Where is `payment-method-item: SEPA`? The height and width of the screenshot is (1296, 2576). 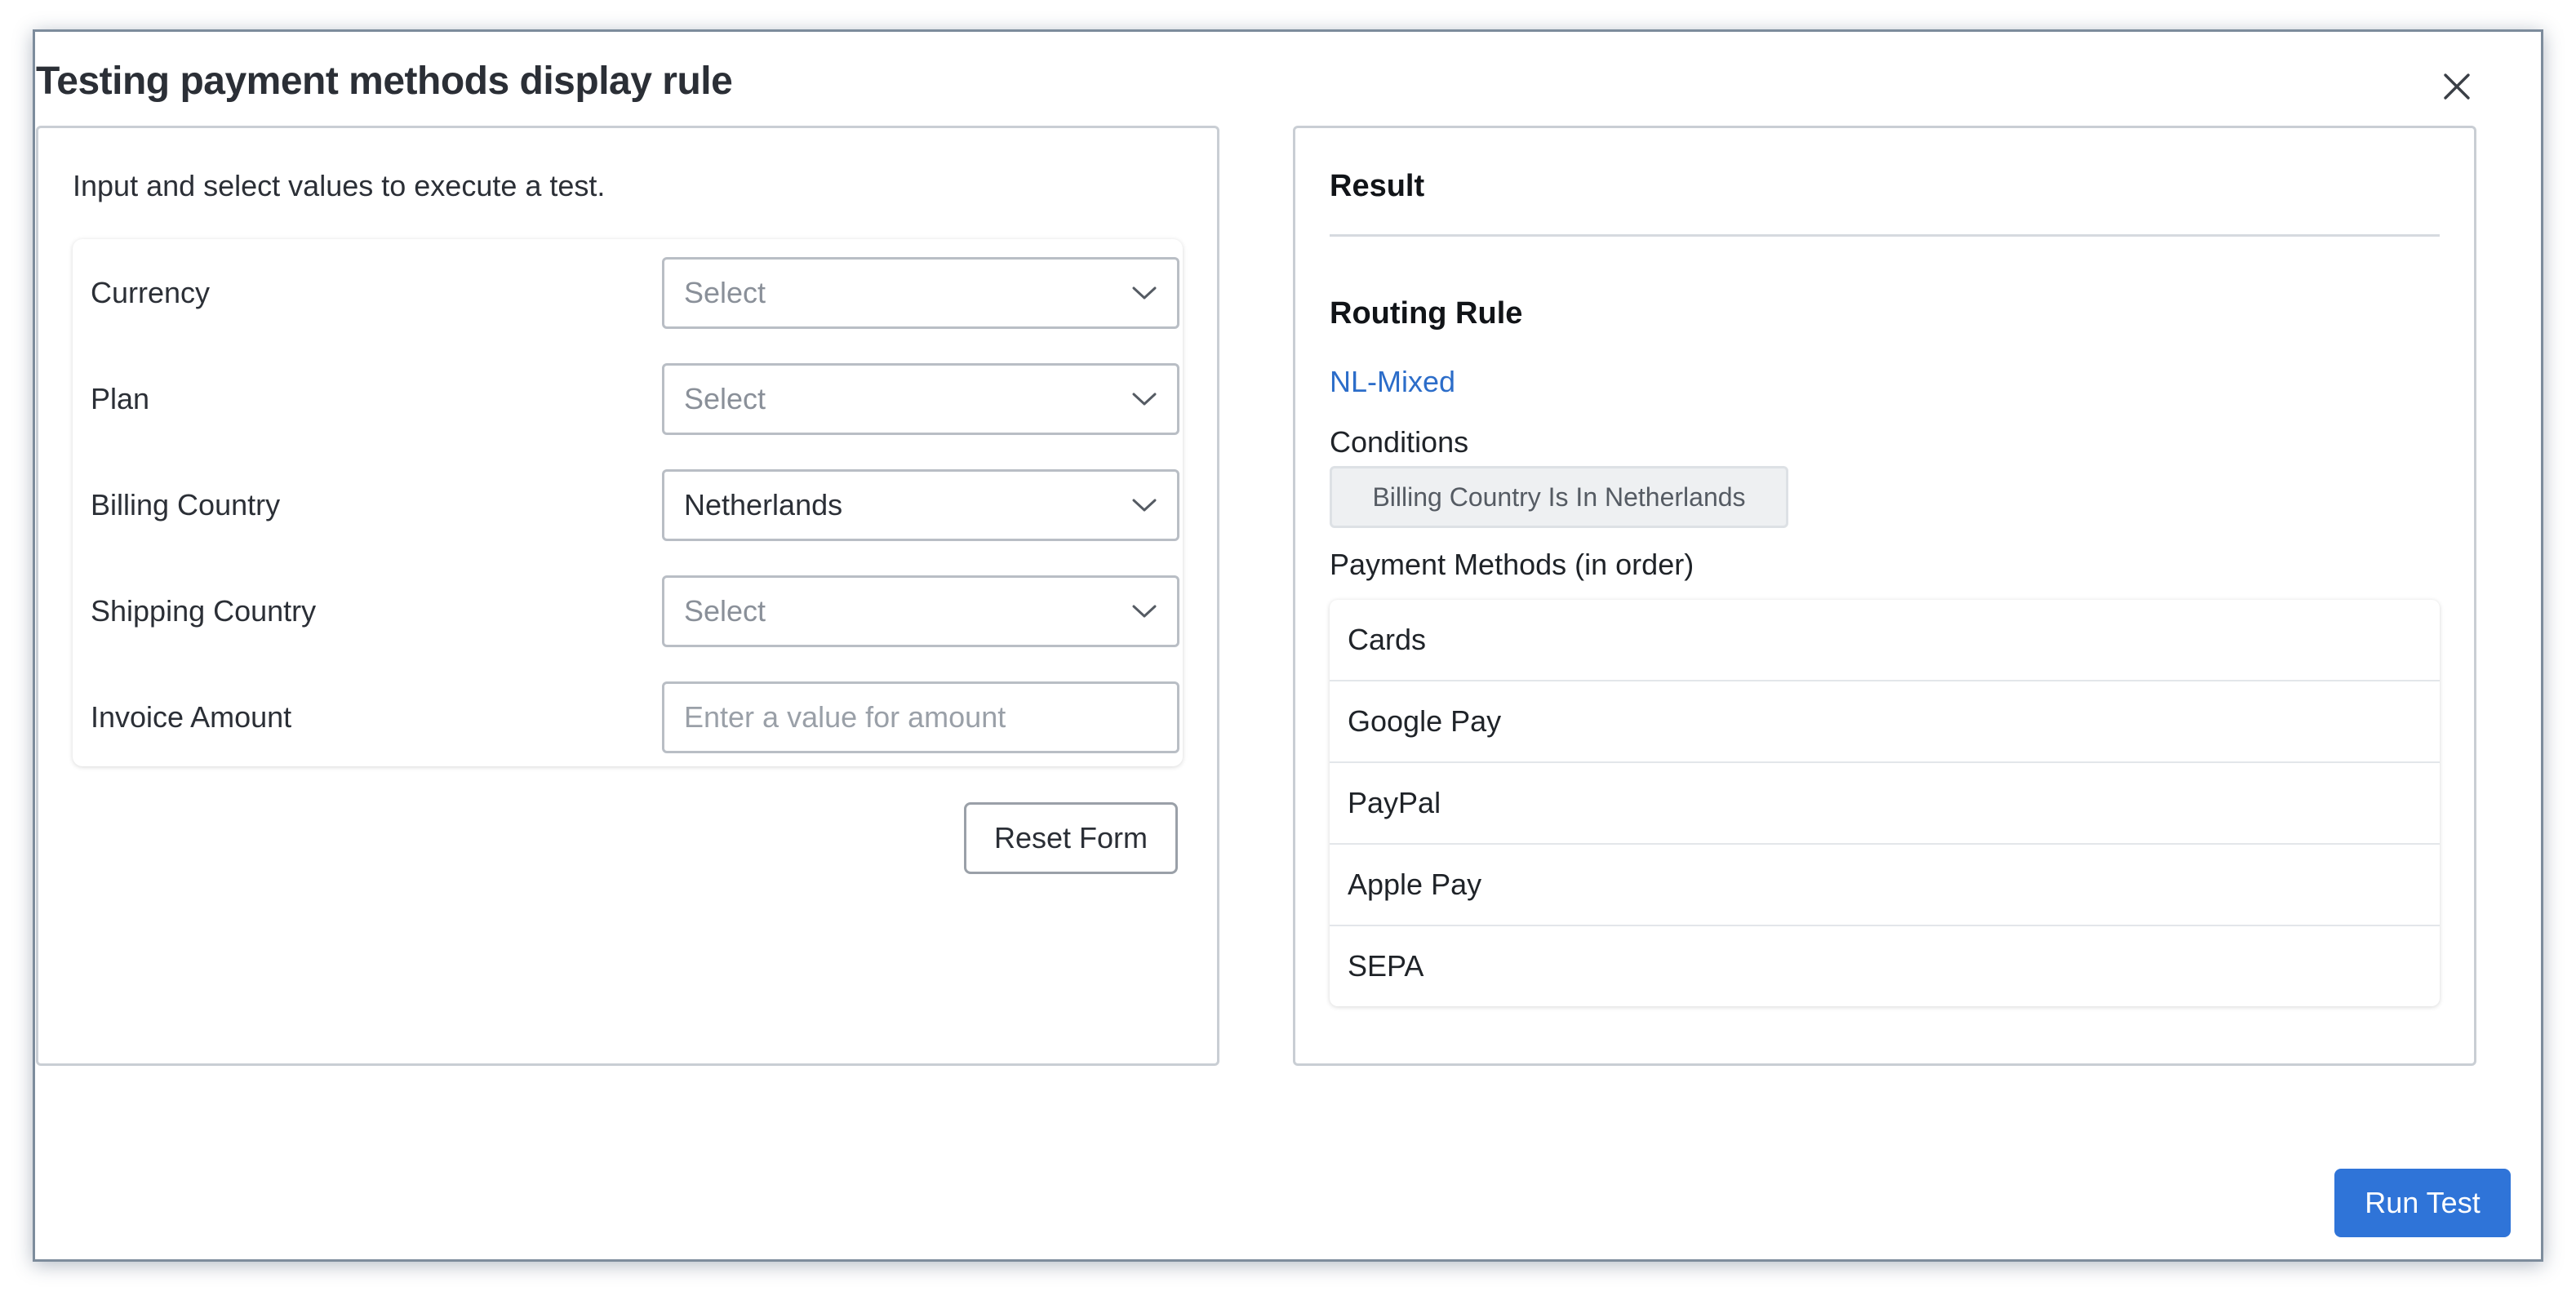 payment-method-item: SEPA is located at coordinates (1386, 966).